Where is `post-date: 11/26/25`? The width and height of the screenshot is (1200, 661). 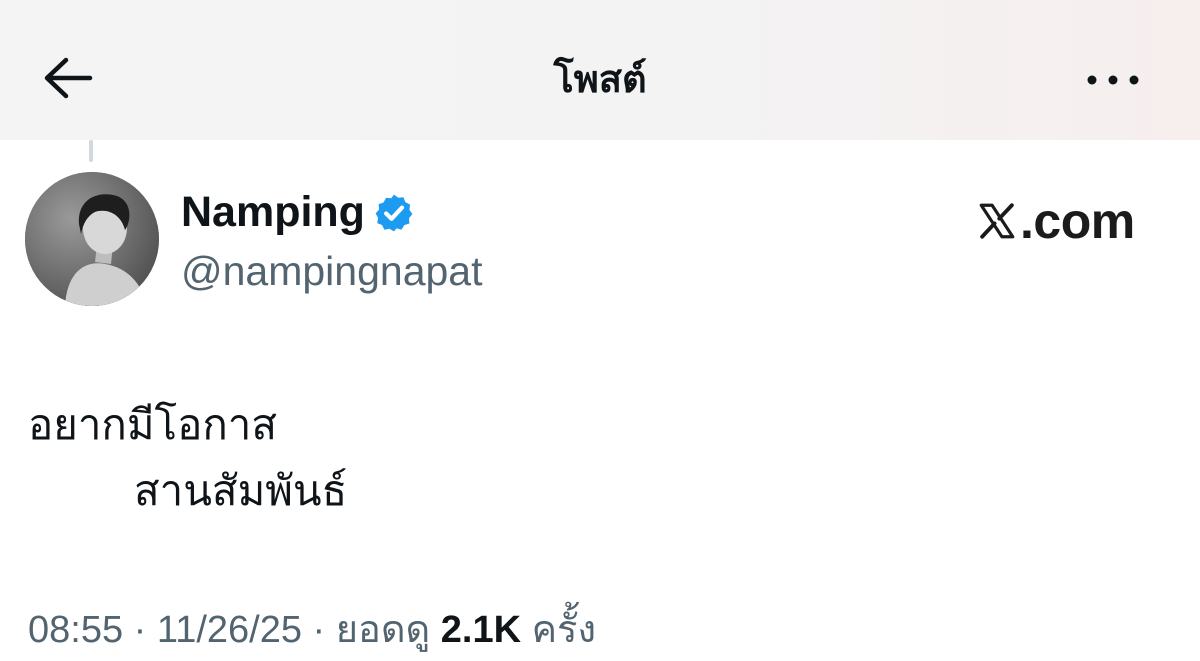
post-date: 11/26/25 is located at coordinates (229, 630).